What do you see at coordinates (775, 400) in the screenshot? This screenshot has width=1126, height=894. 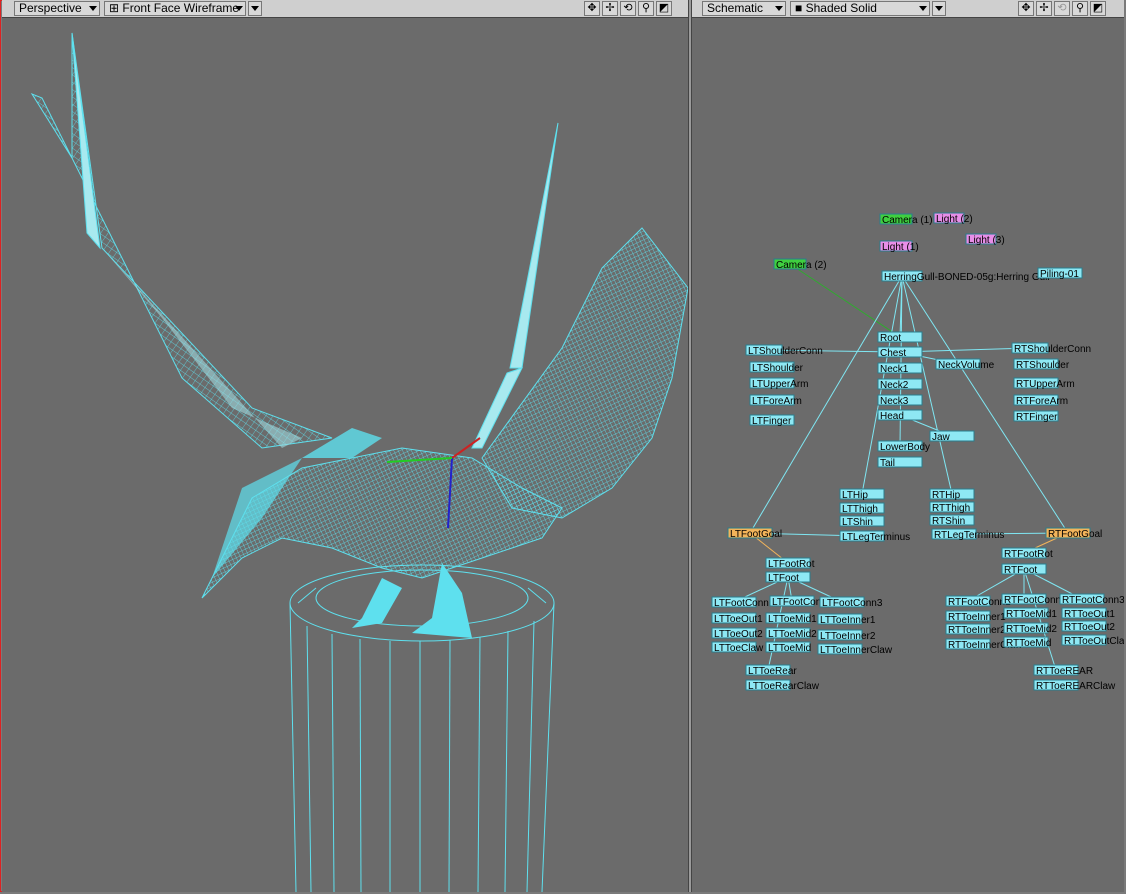 I see `schematic-node-ltforearm: LTForeArm` at bounding box center [775, 400].